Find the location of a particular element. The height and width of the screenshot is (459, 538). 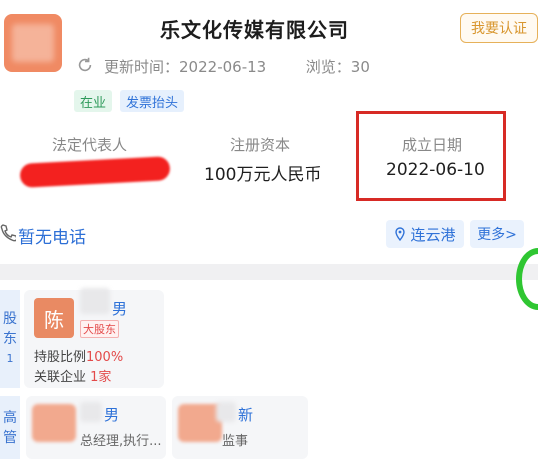

green-ring-overlay is located at coordinates (527, 279).